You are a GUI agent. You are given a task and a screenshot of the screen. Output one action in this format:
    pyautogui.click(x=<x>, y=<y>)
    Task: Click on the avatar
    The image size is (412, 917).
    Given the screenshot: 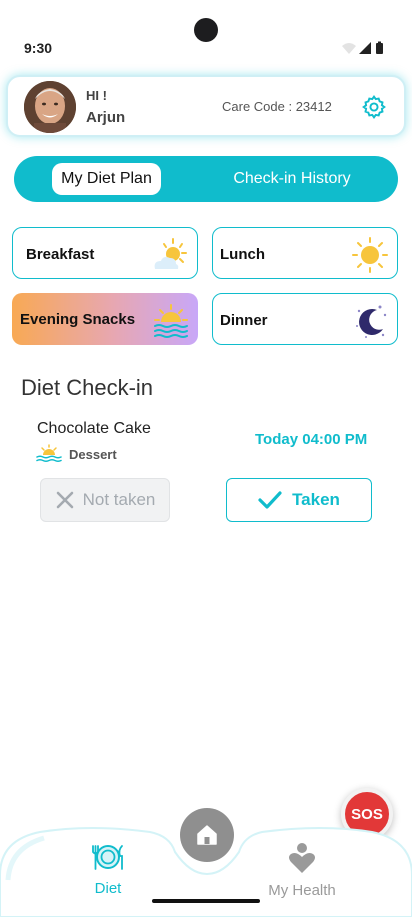 What is the action you would take?
    pyautogui.click(x=50, y=107)
    